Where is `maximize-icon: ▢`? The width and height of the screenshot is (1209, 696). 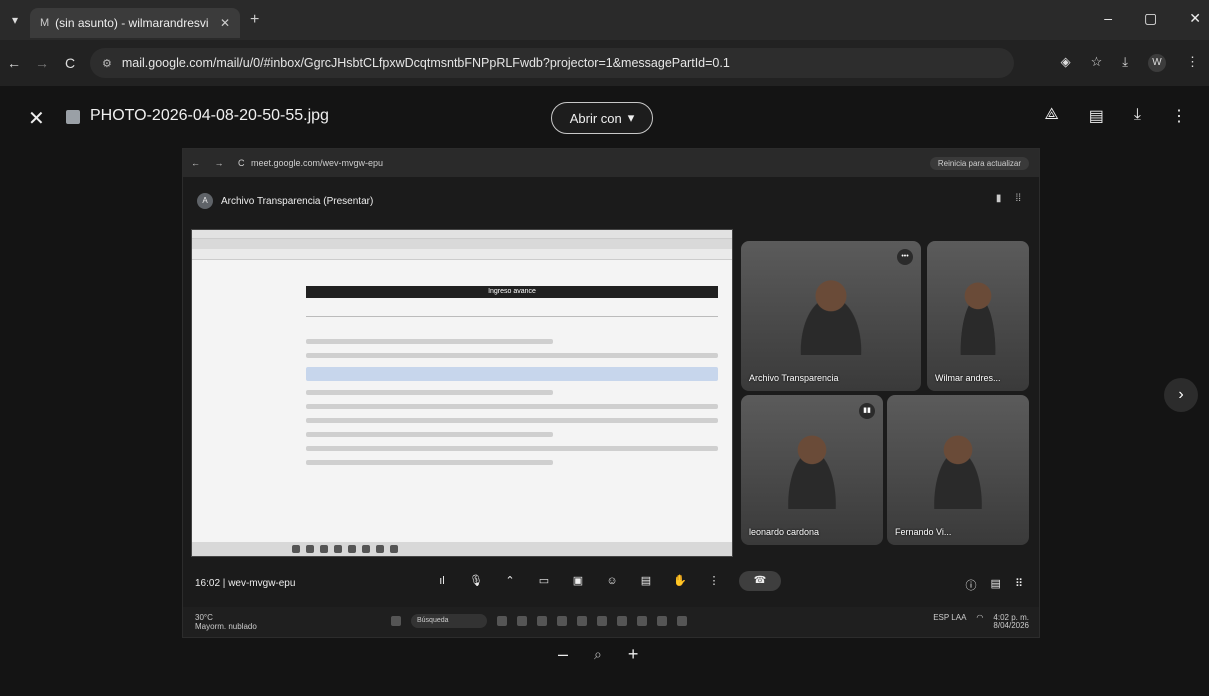
maximize-icon: ▢ is located at coordinates (1150, 18).